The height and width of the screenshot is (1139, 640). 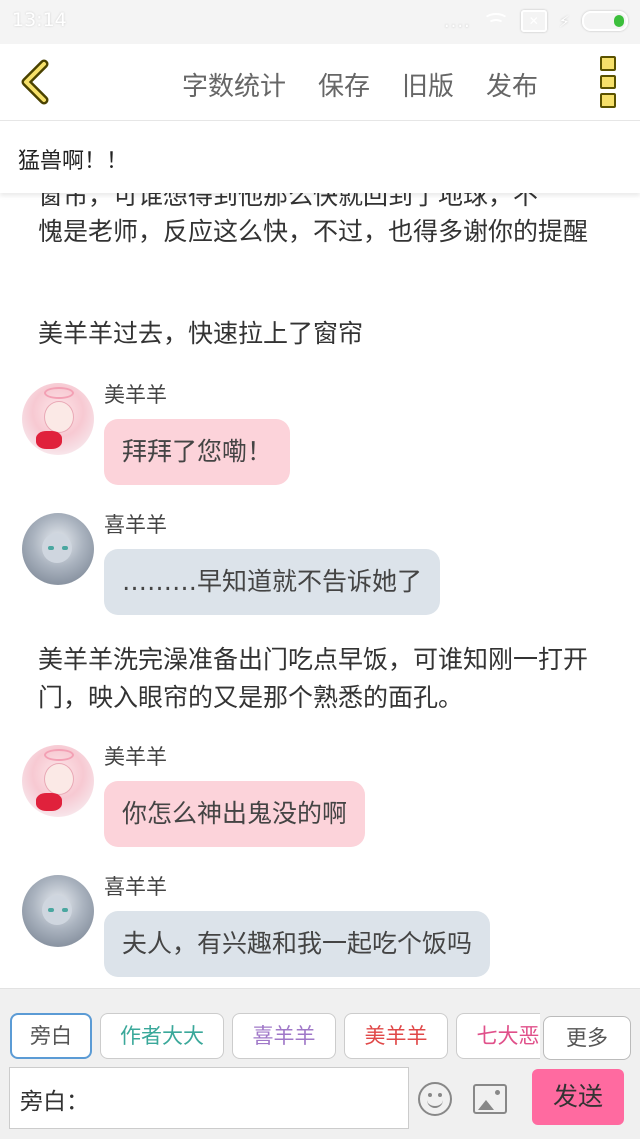 I want to click on more-menu-icon, so click(x=608, y=82).